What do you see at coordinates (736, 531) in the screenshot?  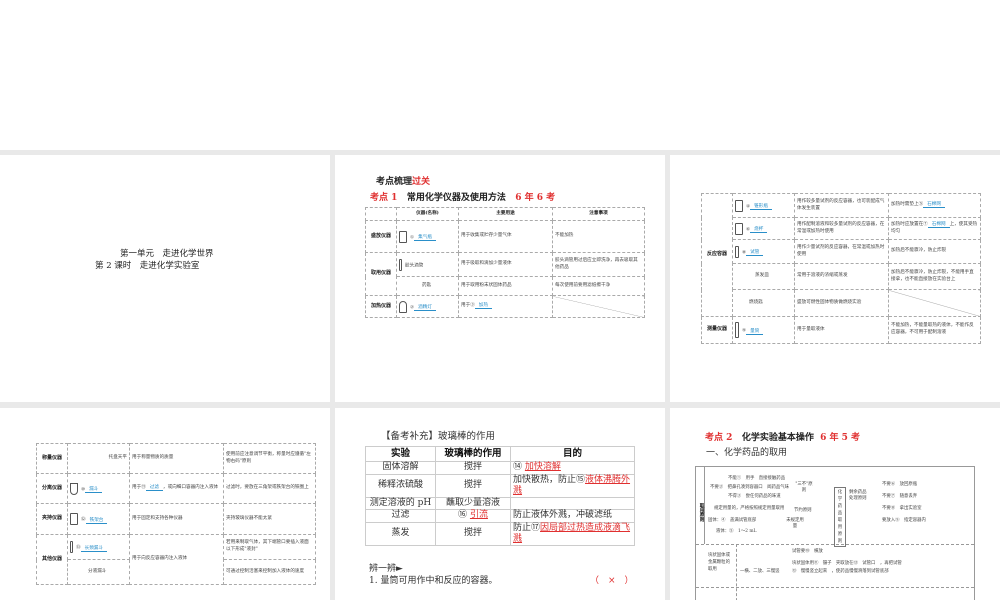 I see `rule-line: 液体：⑤ 1～2 mL` at bounding box center [736, 531].